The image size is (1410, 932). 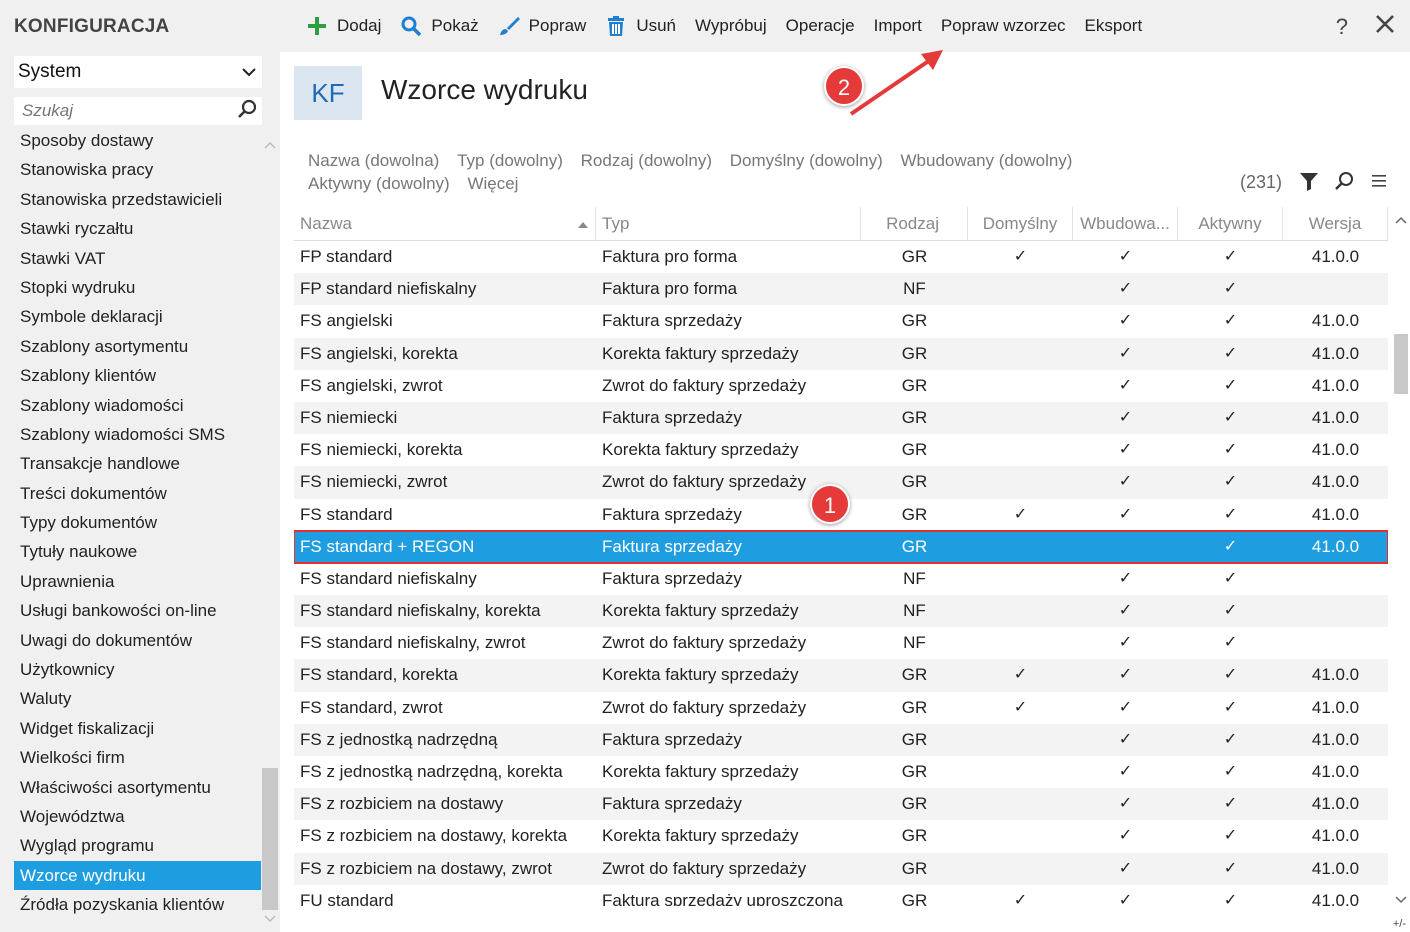 What do you see at coordinates (1309, 181) in the screenshot?
I see `filter-icon` at bounding box center [1309, 181].